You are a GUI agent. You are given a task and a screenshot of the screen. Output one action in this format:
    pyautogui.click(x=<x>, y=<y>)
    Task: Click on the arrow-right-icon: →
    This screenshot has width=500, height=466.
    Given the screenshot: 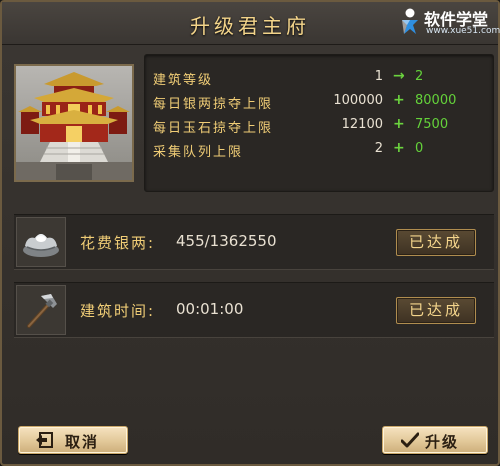 What is the action you would take?
    pyautogui.click(x=399, y=76)
    